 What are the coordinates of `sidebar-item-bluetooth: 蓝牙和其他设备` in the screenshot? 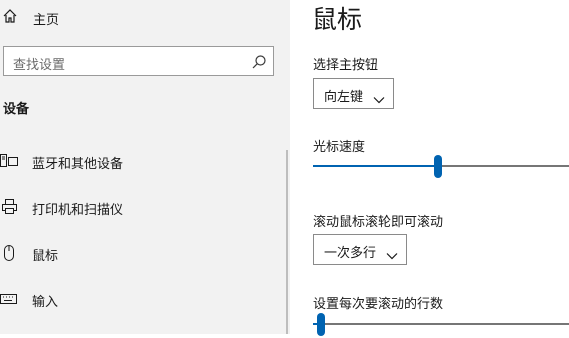 It's located at (143, 161).